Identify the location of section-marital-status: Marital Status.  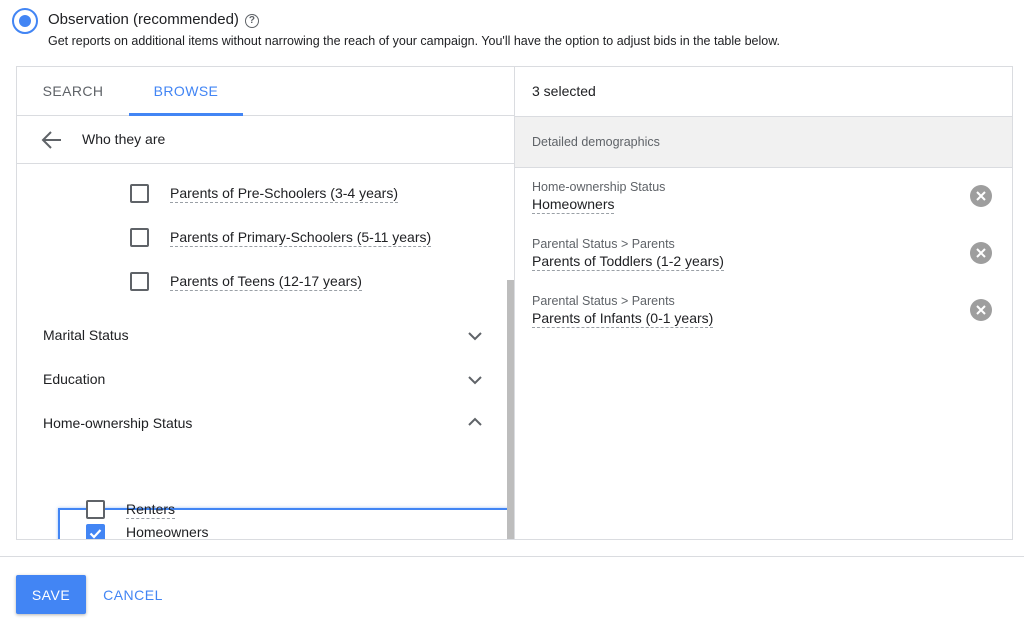
(86, 335).